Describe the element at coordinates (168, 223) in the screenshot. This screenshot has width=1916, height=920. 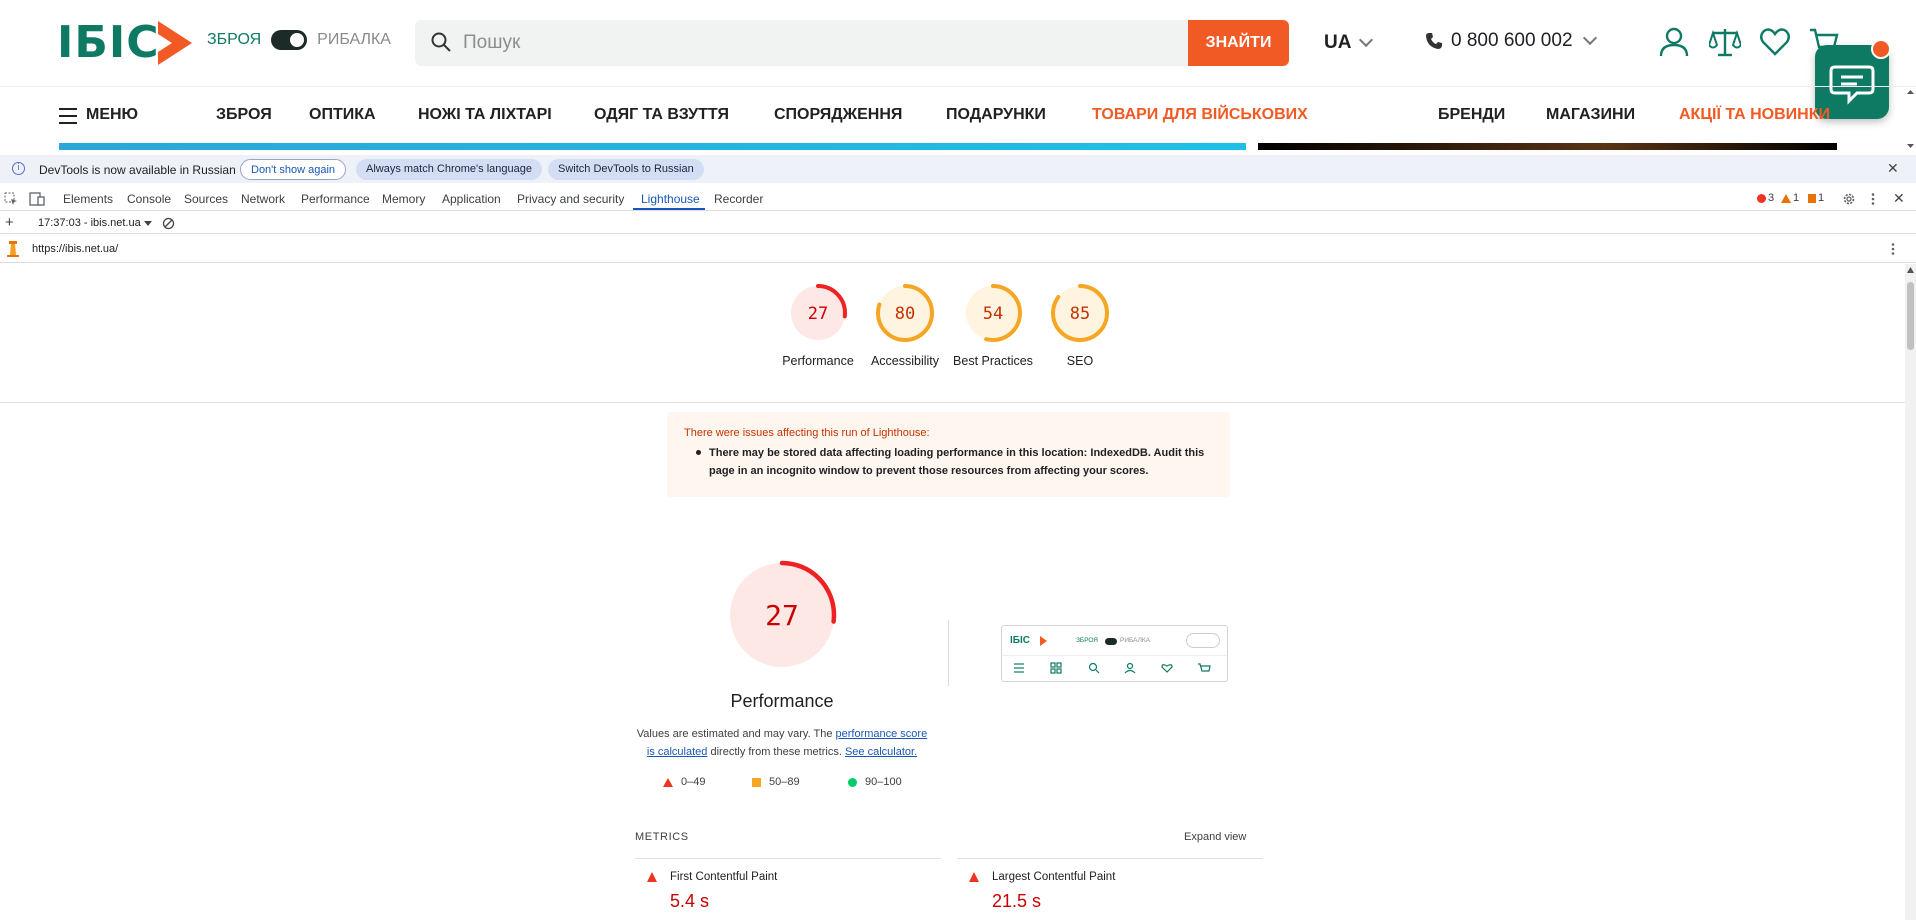
I see `clear-icon` at that location.